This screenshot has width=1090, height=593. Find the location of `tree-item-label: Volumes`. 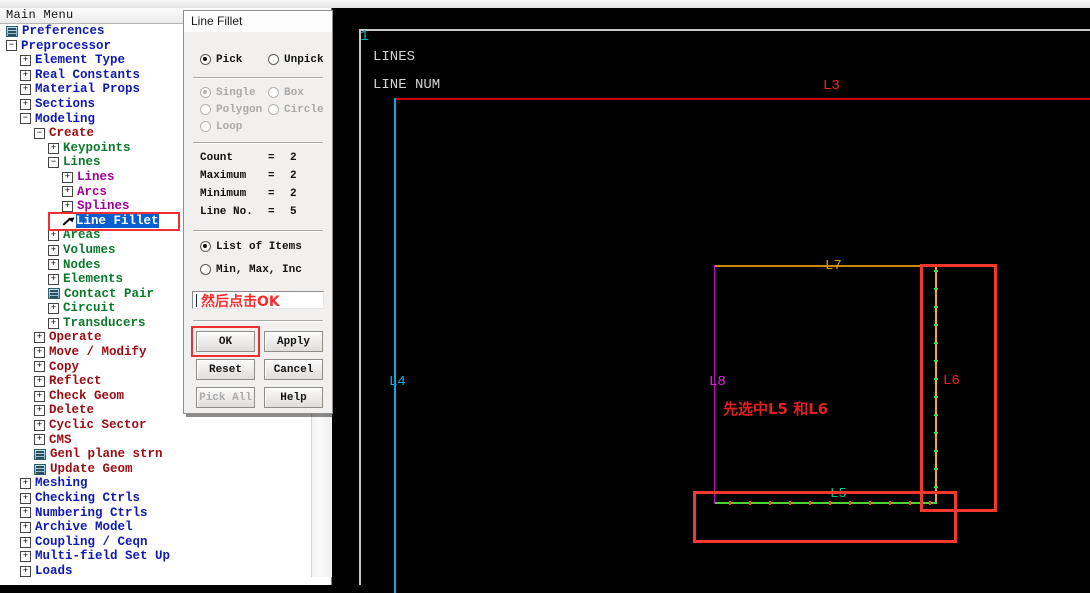

tree-item-label: Volumes is located at coordinates (89, 249).